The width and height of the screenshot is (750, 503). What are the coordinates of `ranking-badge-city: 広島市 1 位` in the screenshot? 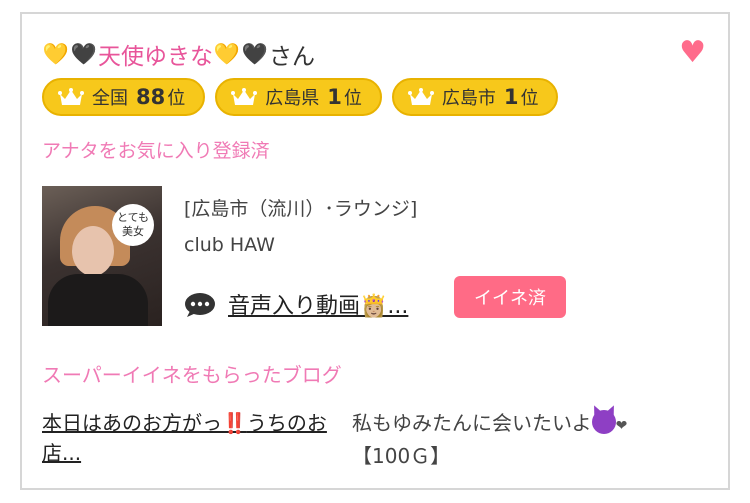 It's located at (475, 97).